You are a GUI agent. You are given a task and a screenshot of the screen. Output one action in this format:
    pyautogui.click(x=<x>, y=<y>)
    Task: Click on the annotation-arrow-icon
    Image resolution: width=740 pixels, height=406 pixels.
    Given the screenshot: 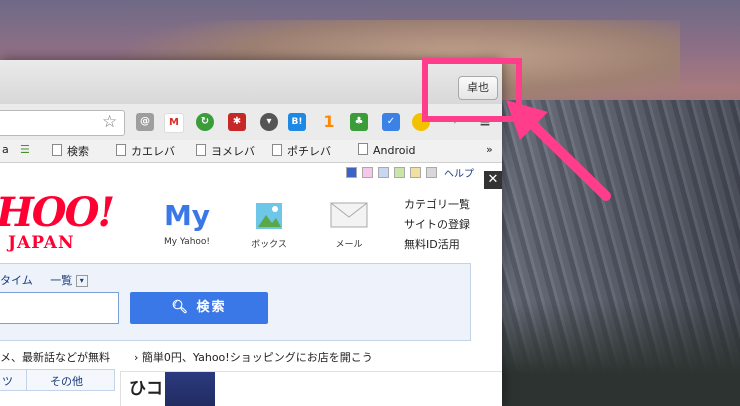 What is the action you would take?
    pyautogui.click(x=558, y=150)
    